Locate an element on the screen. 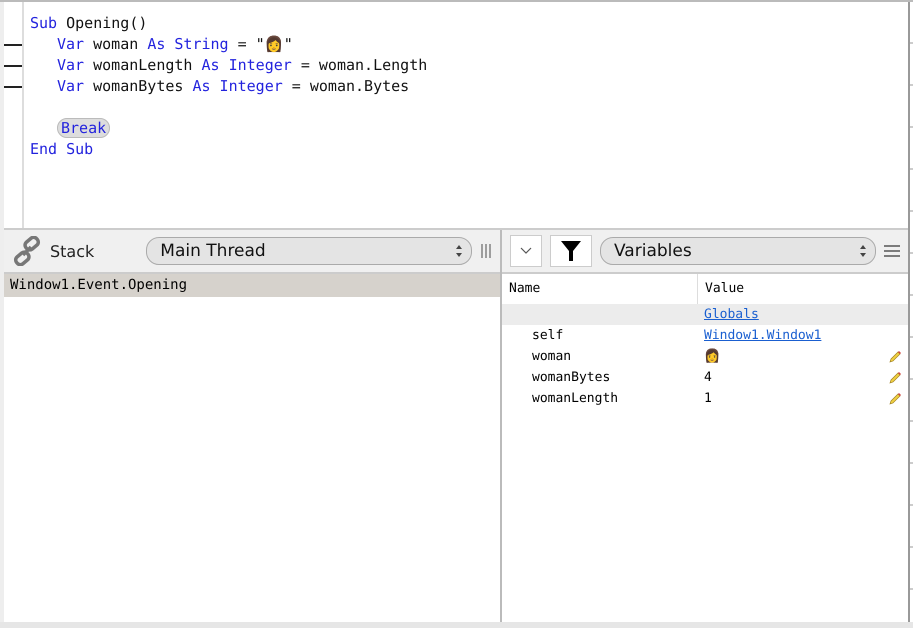  variable-row: woman 👩 is located at coordinates (705, 356).